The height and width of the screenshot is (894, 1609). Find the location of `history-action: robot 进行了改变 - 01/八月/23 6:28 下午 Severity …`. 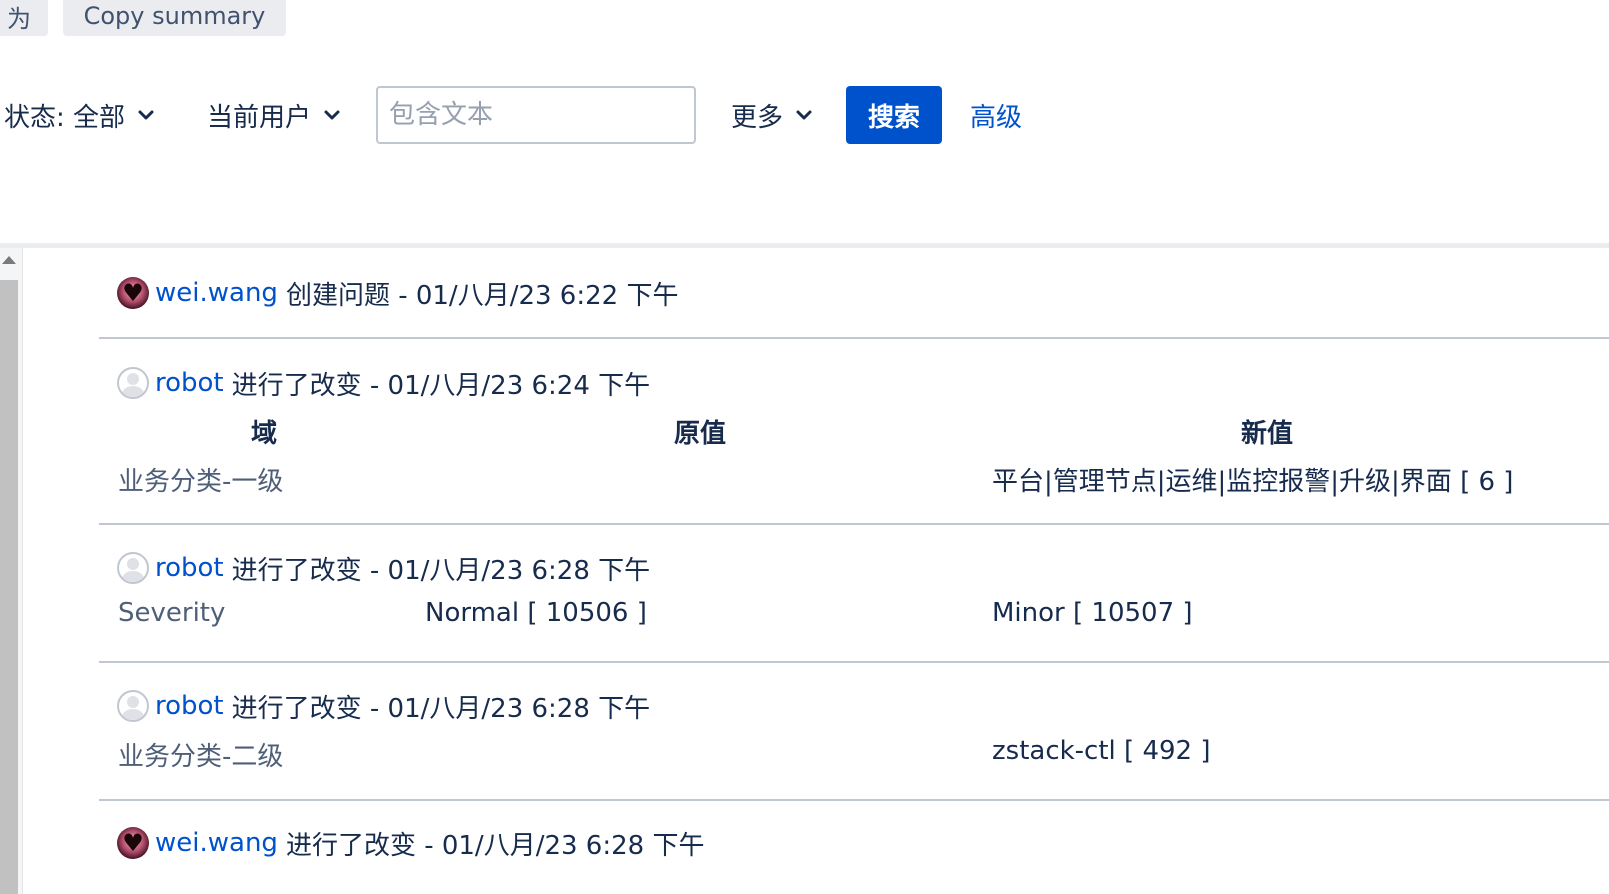

history-action: robot 进行了改变 - 01/八月/23 6:28 下午 Severity … is located at coordinates (854, 594).